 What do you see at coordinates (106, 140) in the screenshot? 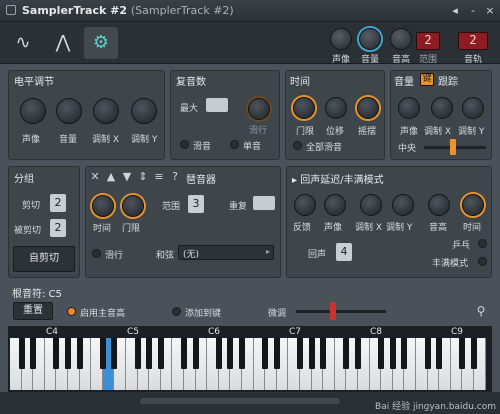
I see `level-modx-label: 调制 X` at bounding box center [106, 140].